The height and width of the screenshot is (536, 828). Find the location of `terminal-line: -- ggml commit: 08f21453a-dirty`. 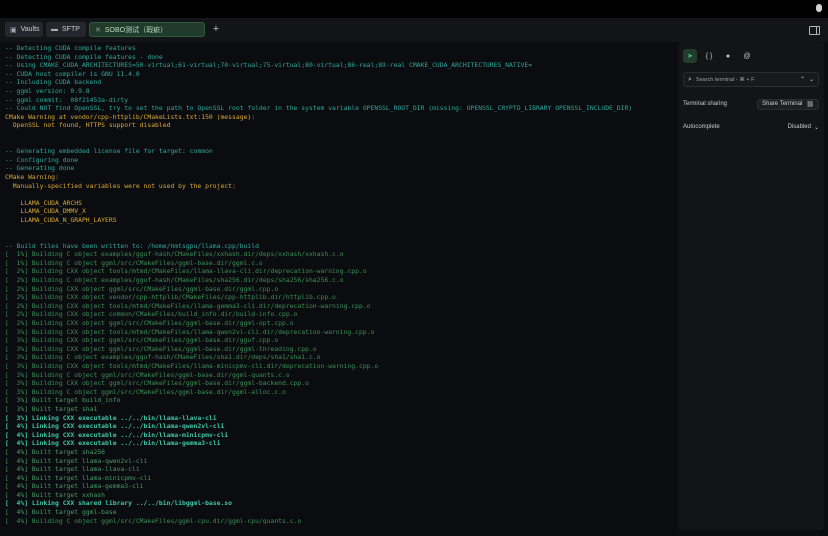

terminal-line: -- ggml commit: 08f21453a-dirty is located at coordinates (67, 99).